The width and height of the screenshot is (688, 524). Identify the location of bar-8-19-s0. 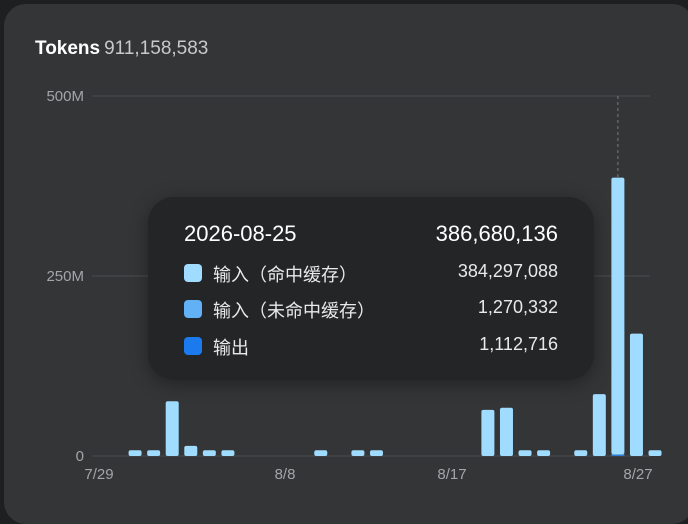
(525, 453).